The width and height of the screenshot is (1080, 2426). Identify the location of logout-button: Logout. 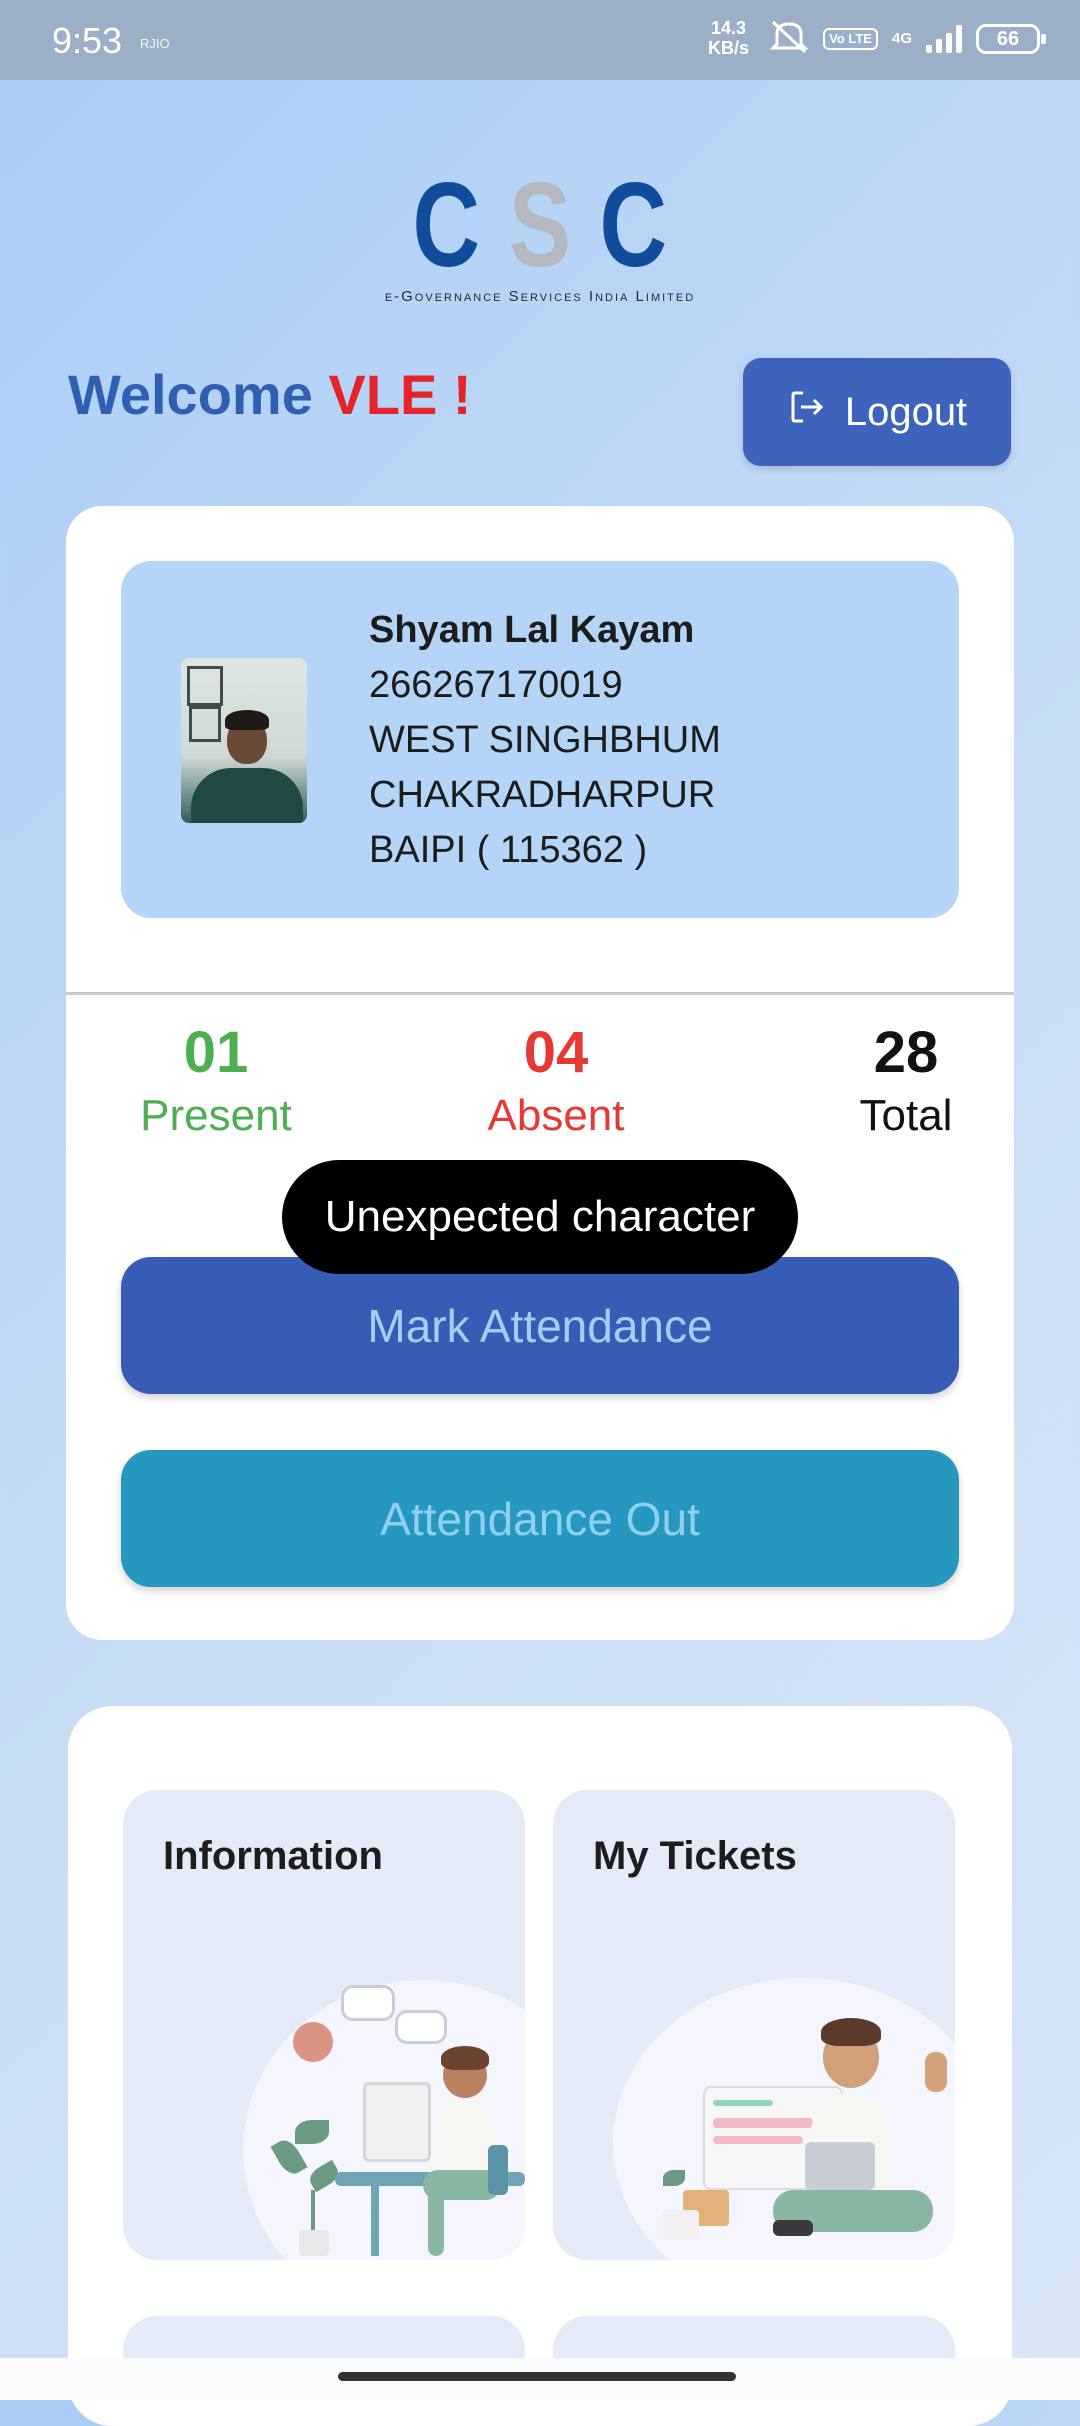
(877, 412).